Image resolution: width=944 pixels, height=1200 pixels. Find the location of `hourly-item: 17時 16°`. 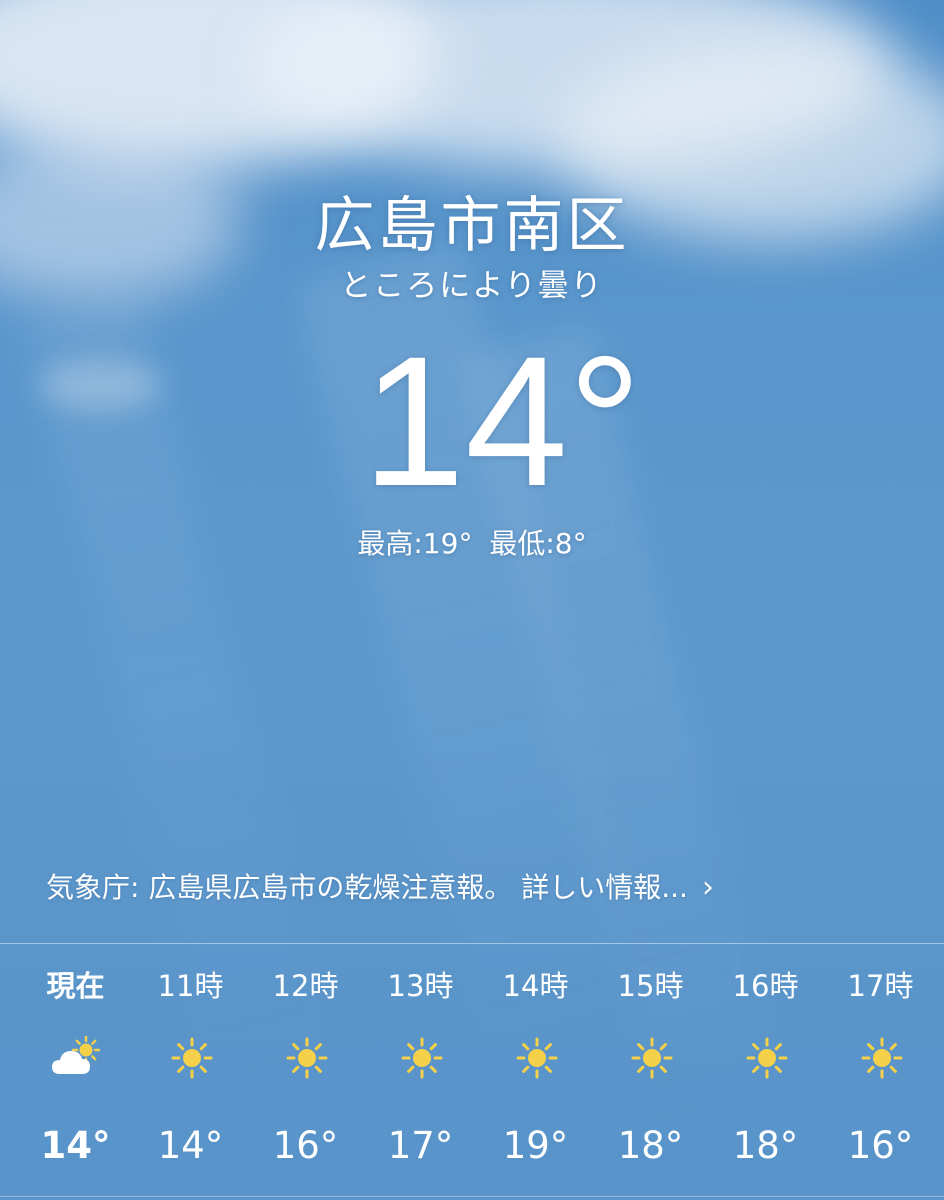

hourly-item: 17時 16° is located at coordinates (880, 1070).